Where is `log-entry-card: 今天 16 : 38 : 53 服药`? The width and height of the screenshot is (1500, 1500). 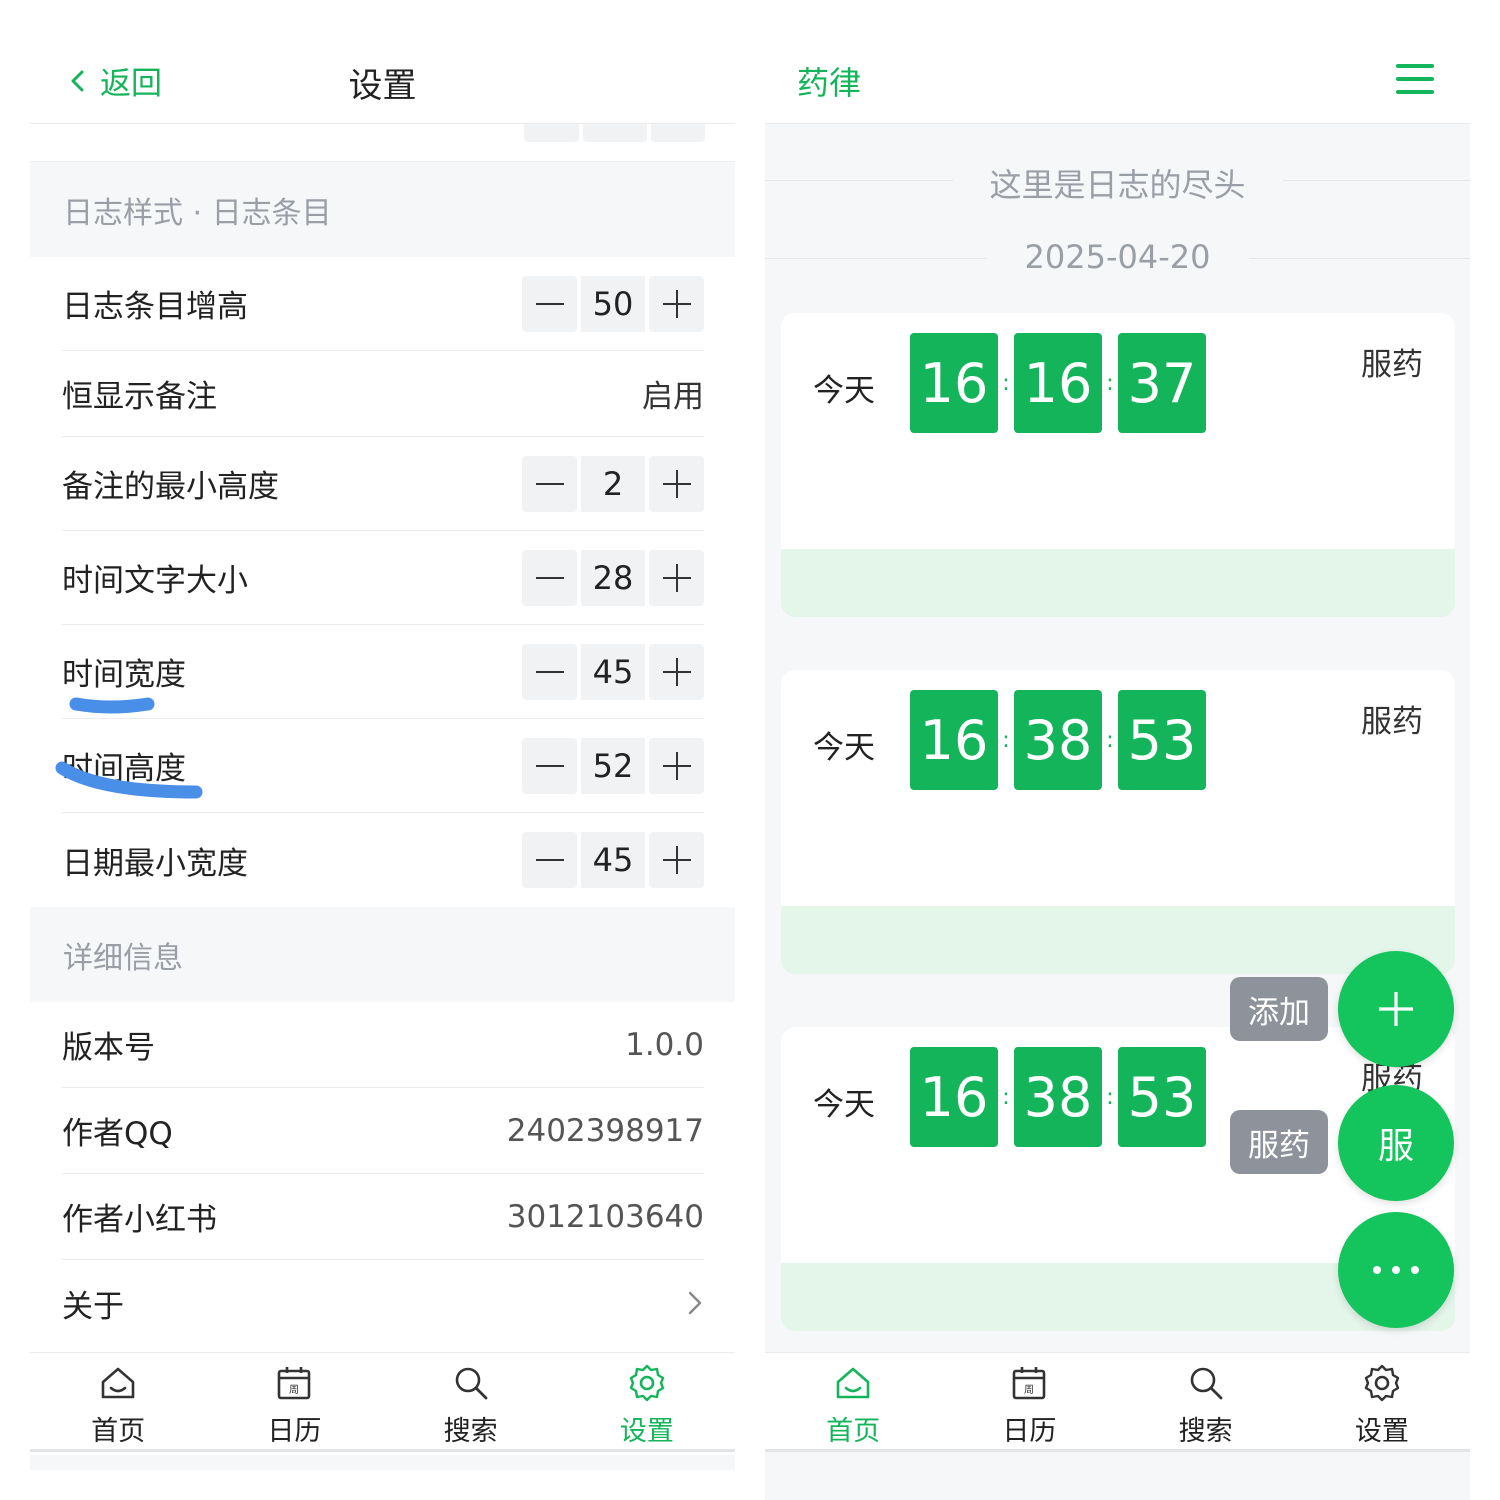
log-entry-card: 今天 16 : 38 : 53 服药 is located at coordinates (1118, 822).